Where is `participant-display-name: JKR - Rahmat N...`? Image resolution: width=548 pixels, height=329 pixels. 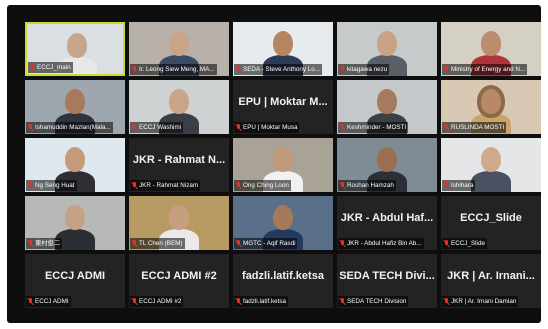
participant-display-name: JKR - Rahmat N... is located at coordinates (179, 160).